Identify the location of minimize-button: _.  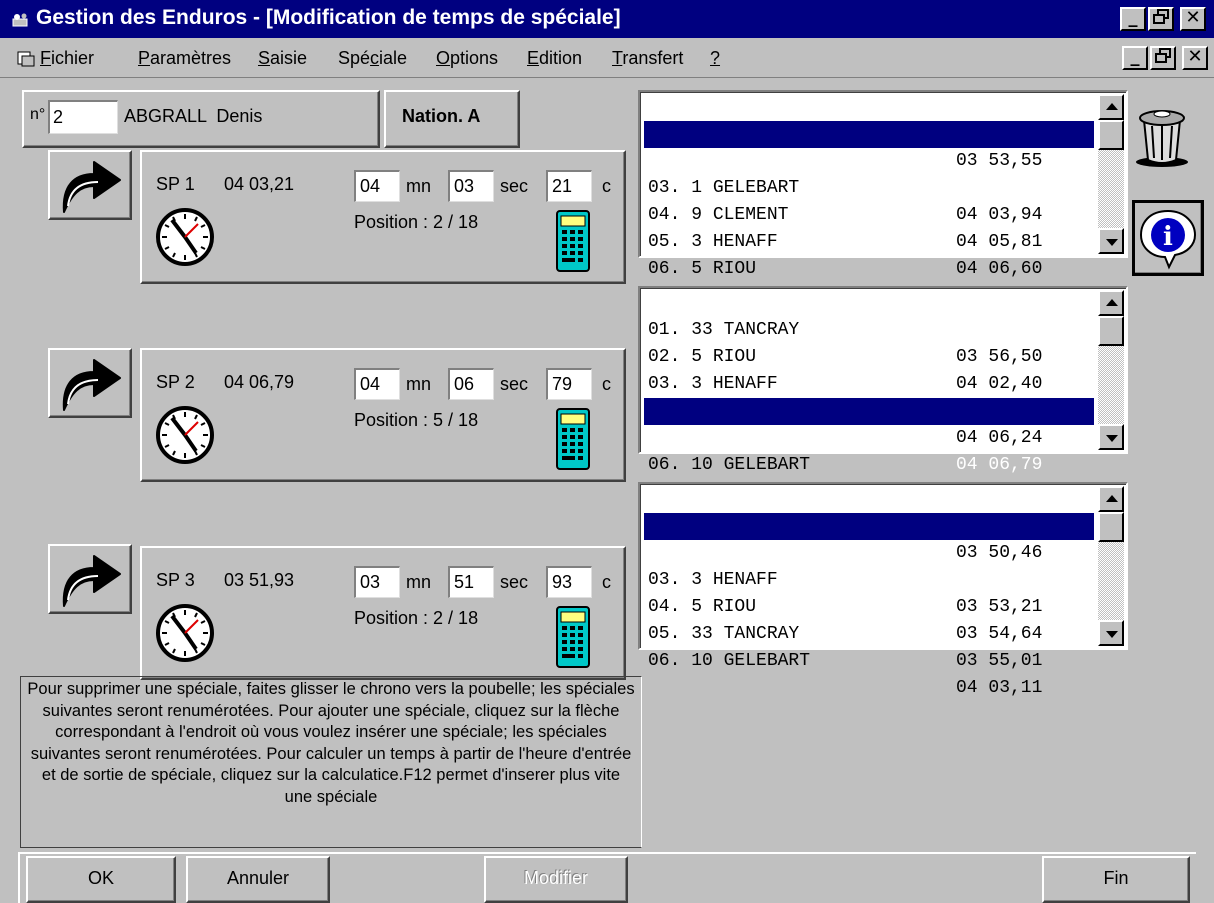
(1133, 19).